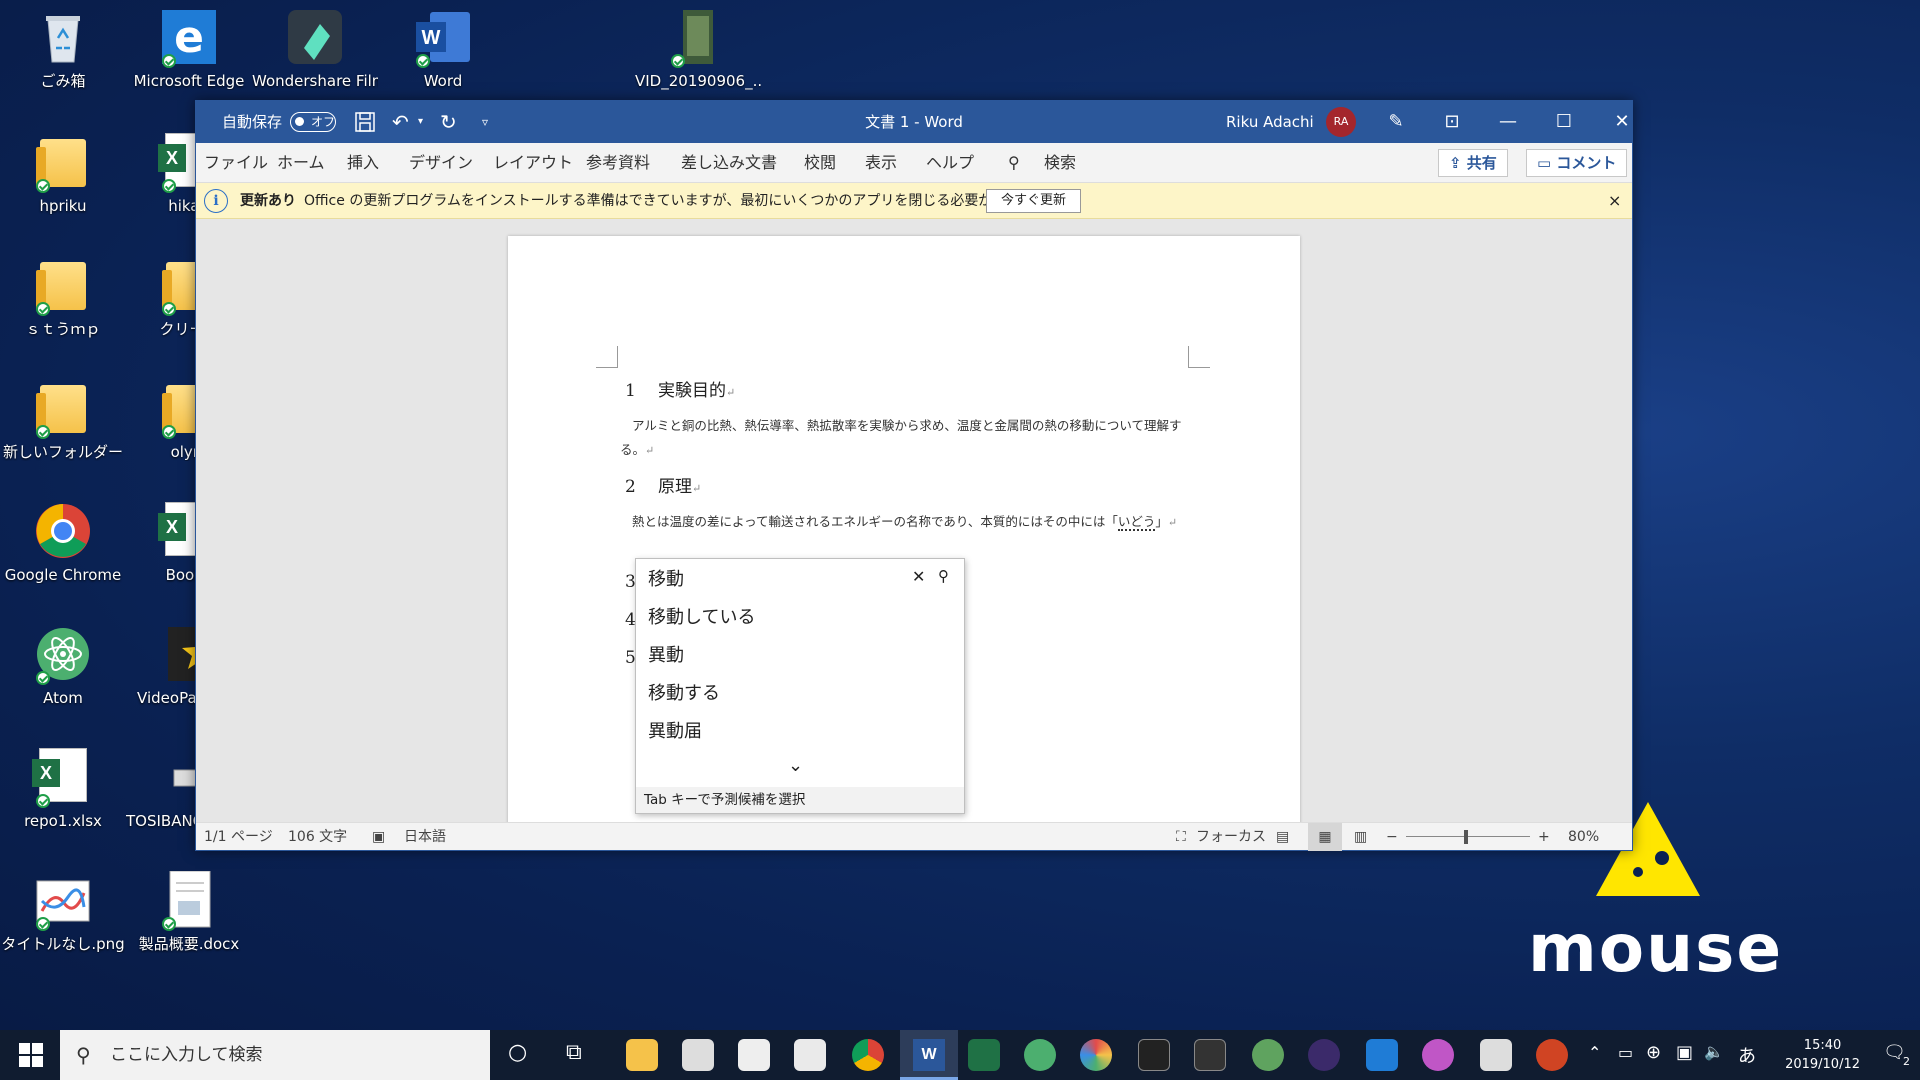 This screenshot has width=1920, height=1080. Describe the element at coordinates (533, 163) in the screenshot. I see `tab-layout: レイアウト` at that location.